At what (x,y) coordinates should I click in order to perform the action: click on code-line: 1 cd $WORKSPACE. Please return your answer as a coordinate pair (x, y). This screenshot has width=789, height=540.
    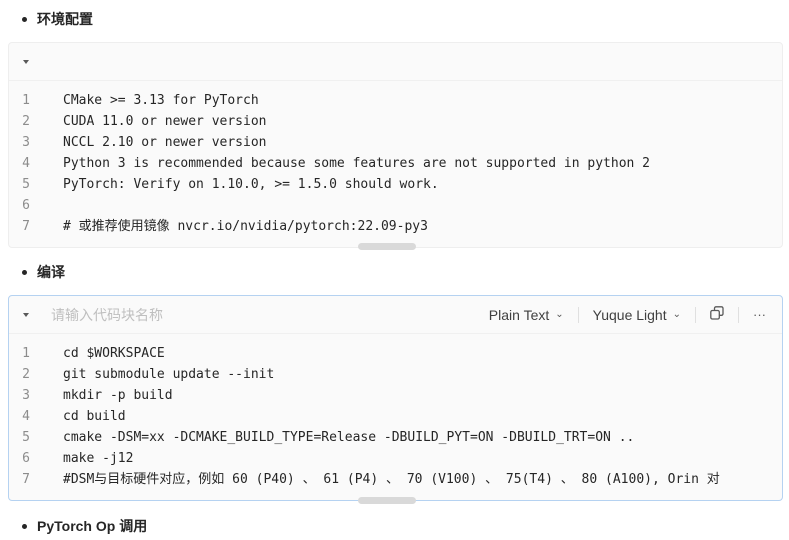
    Looking at the image, I should click on (395, 353).